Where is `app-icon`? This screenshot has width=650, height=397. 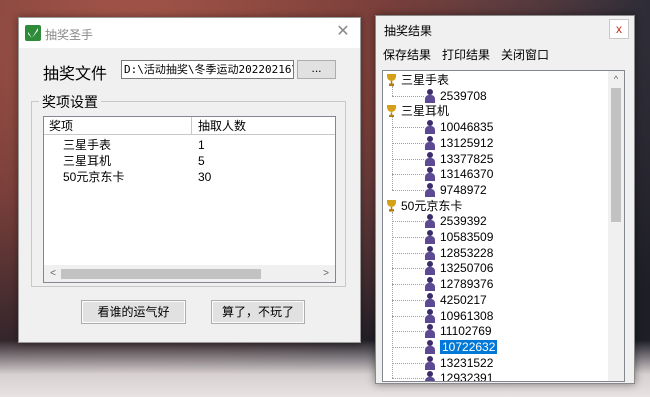
app-icon is located at coordinates (33, 33).